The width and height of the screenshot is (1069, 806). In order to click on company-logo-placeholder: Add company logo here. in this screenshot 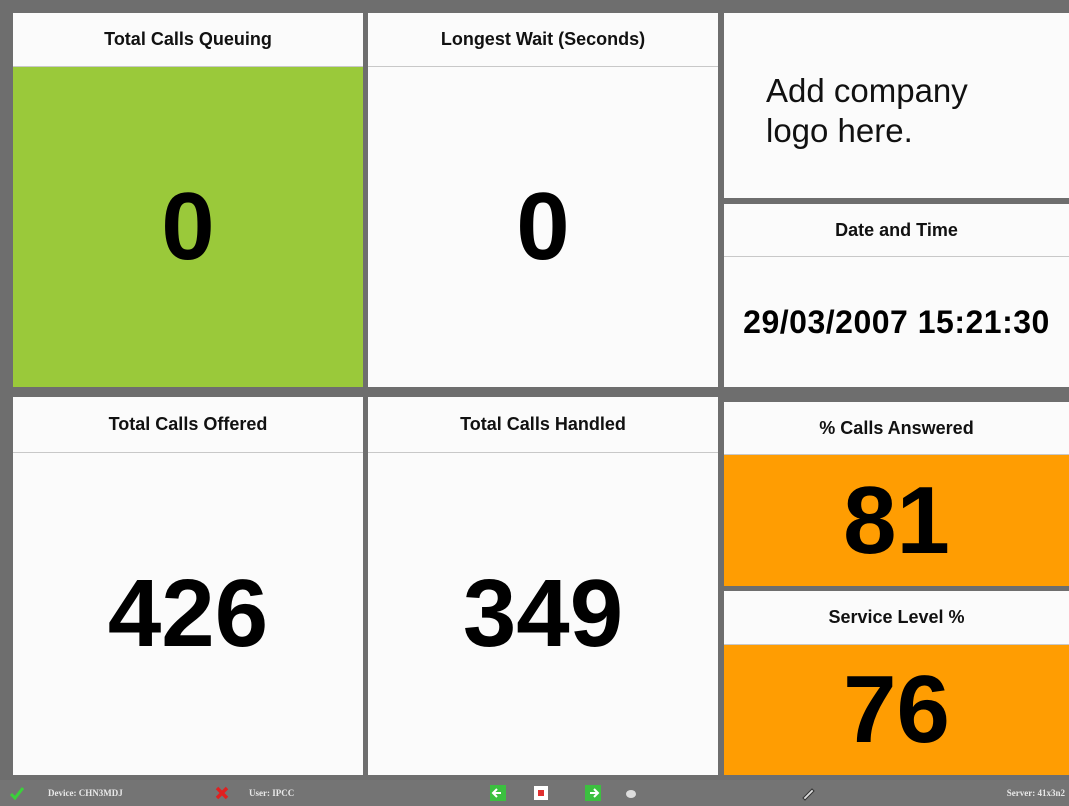, I will do `click(896, 105)`.